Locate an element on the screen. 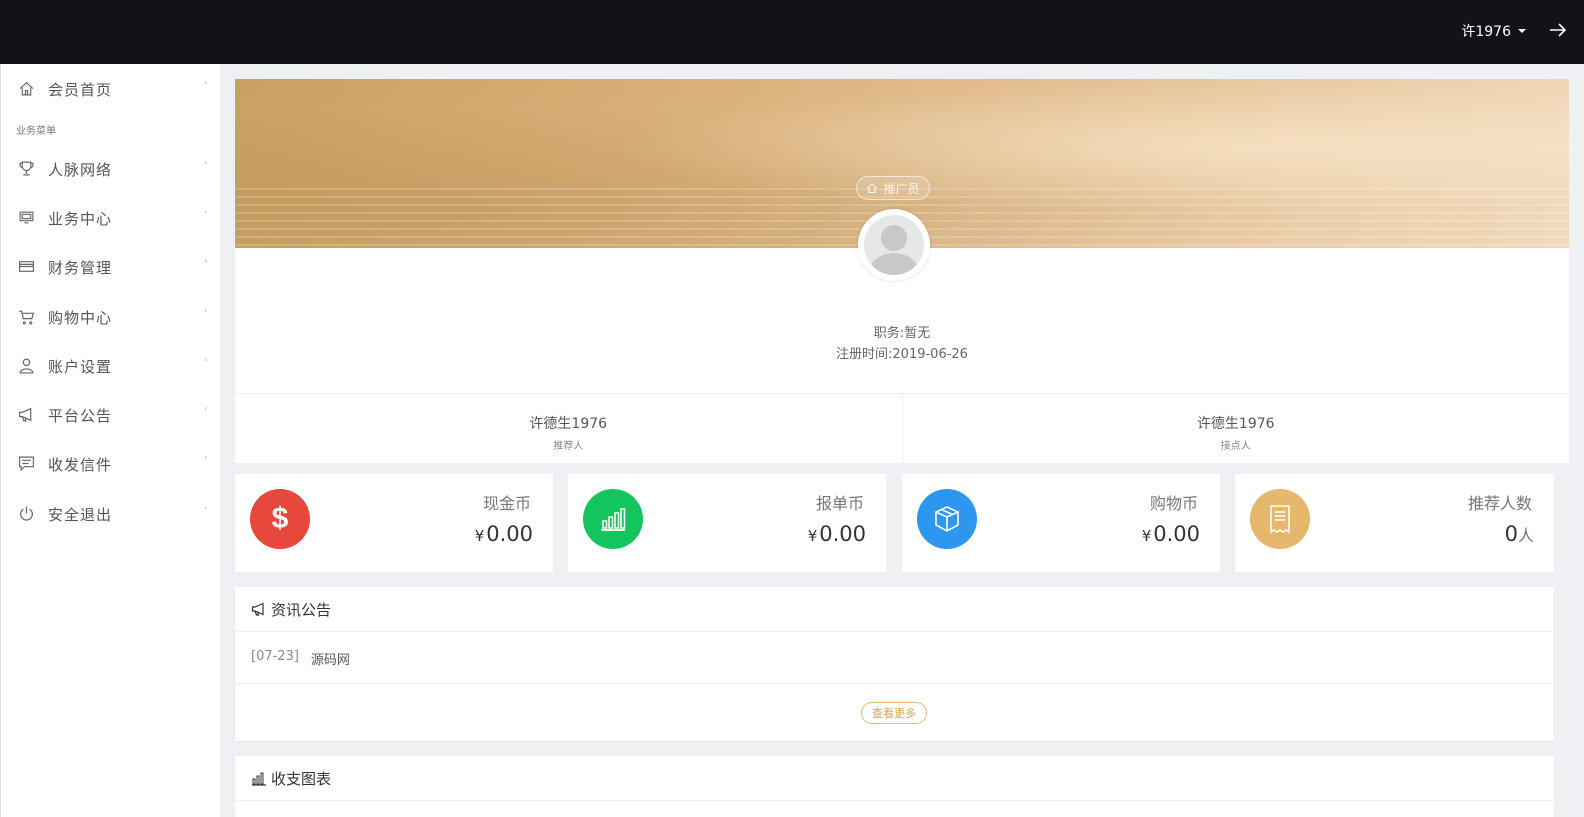 The width and height of the screenshot is (1584, 817). user-menu: 许1976 is located at coordinates (1493, 31).